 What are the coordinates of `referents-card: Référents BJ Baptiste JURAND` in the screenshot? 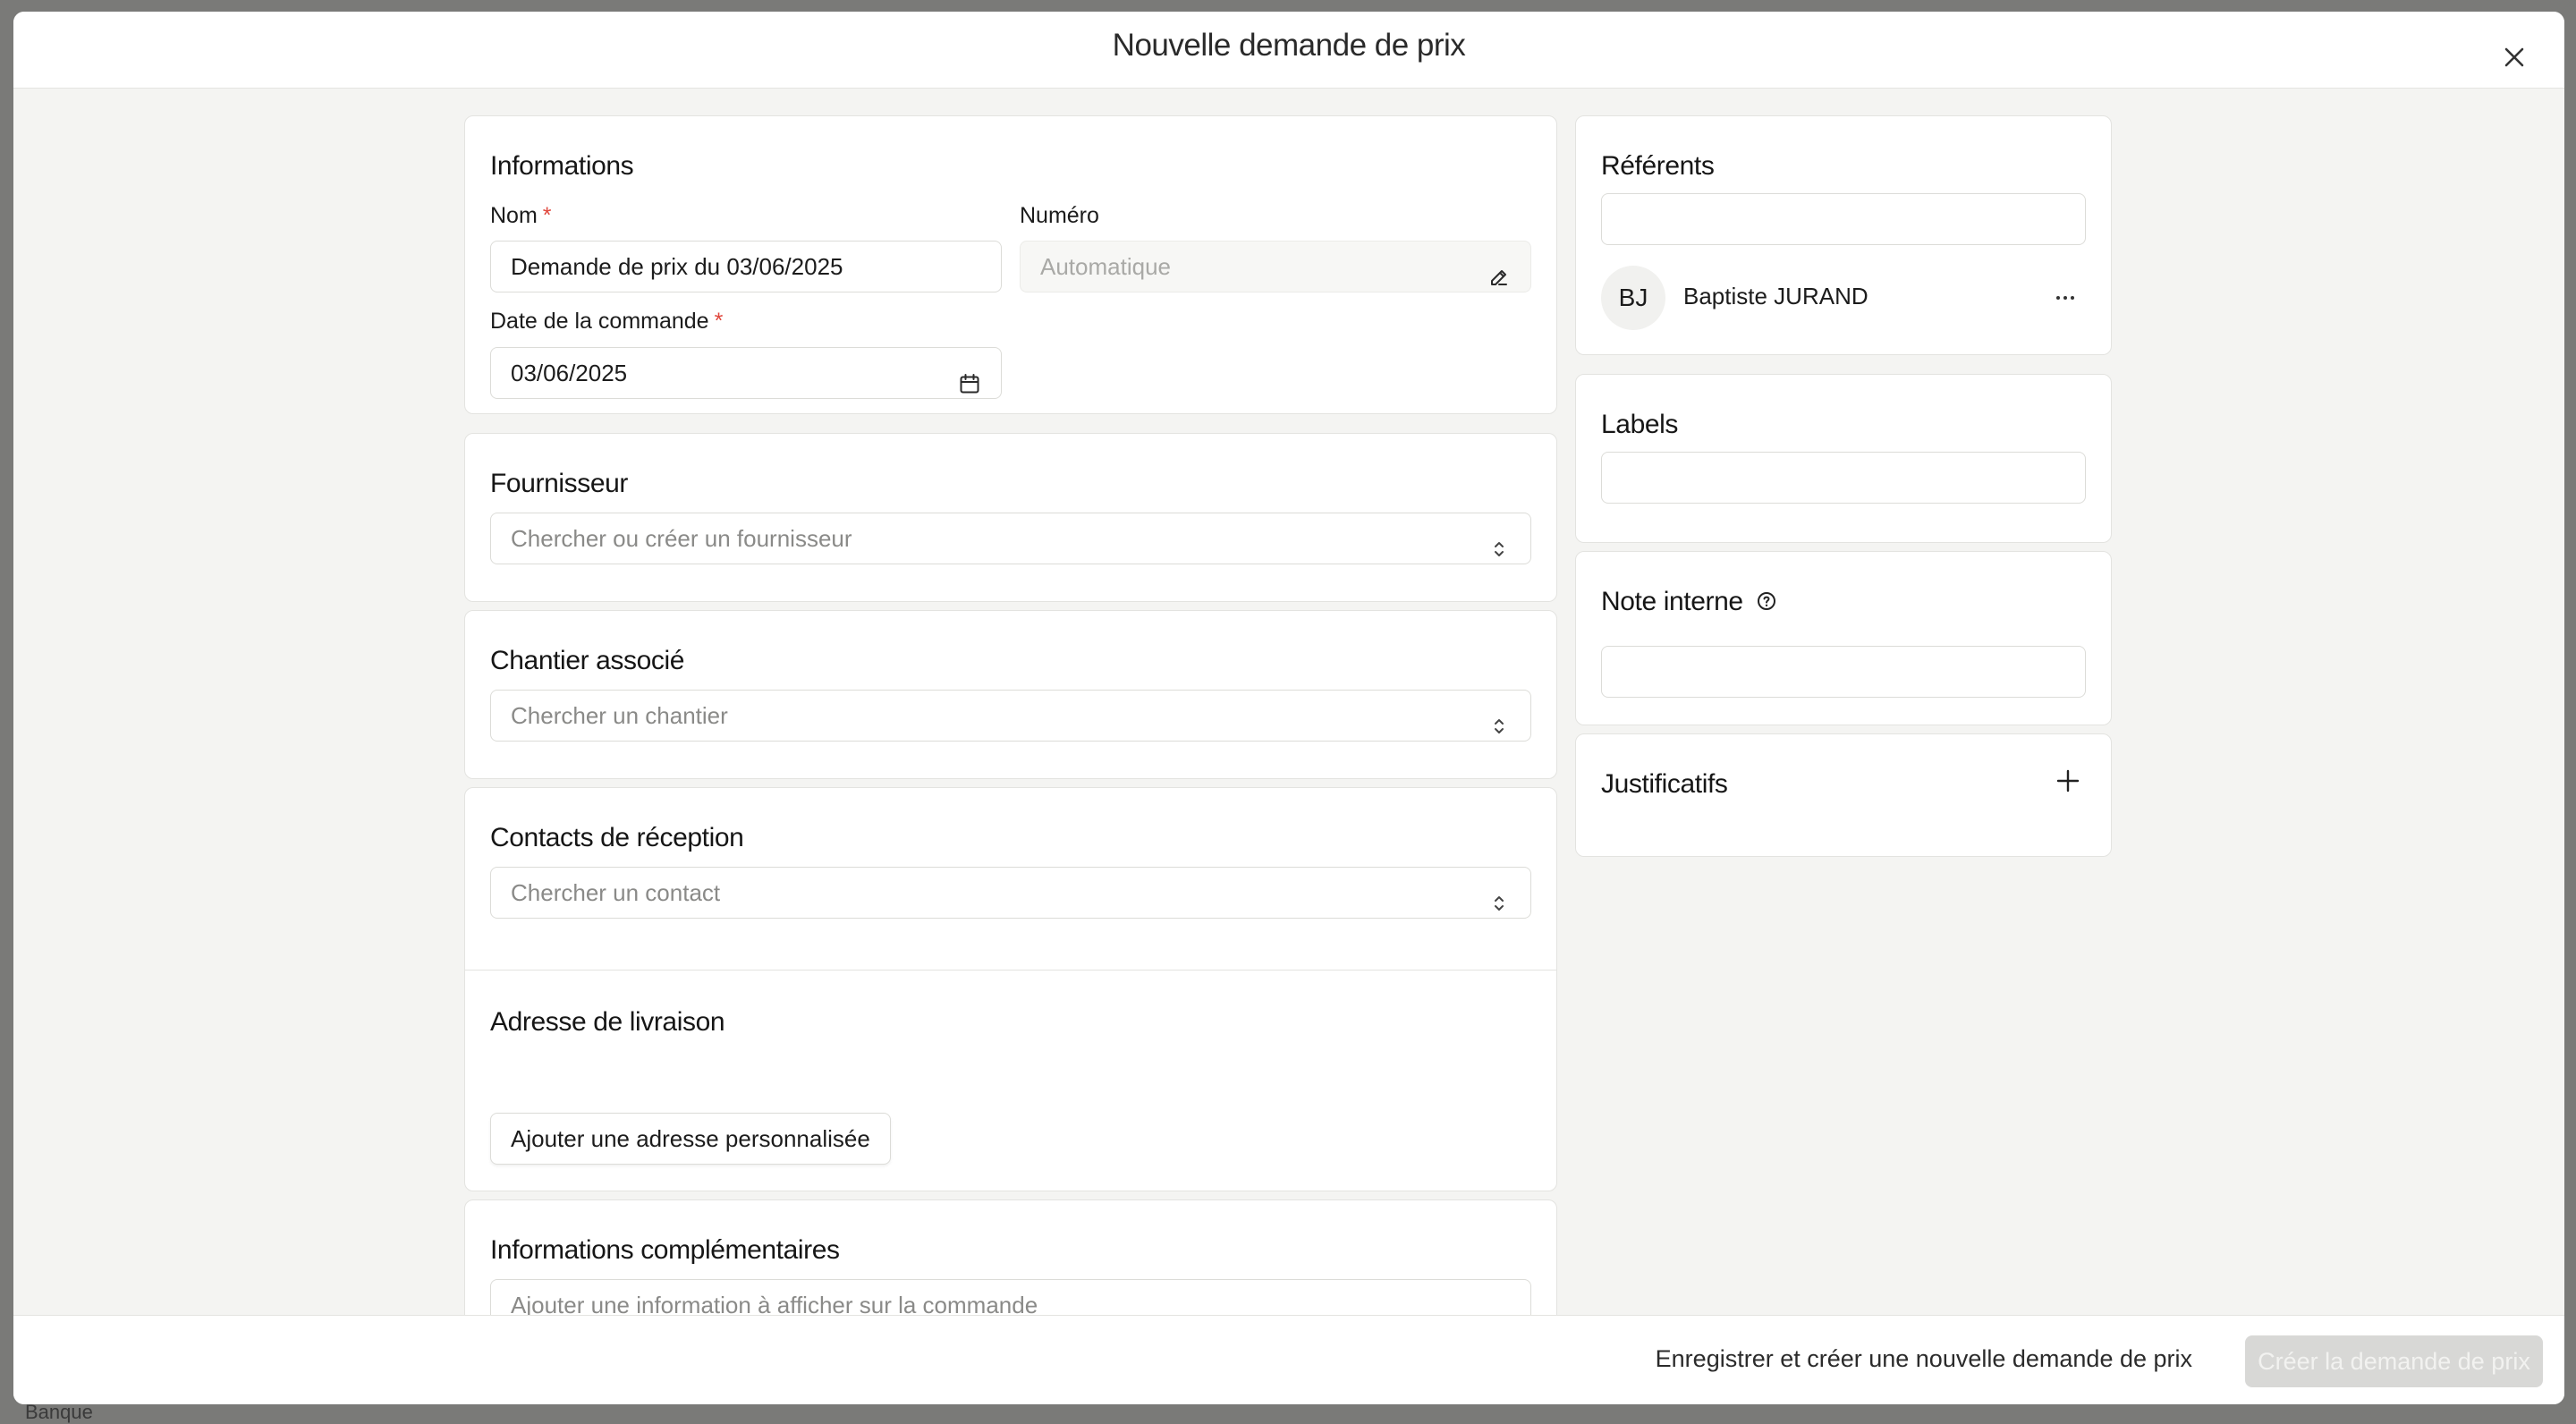 It's located at (1843, 235).